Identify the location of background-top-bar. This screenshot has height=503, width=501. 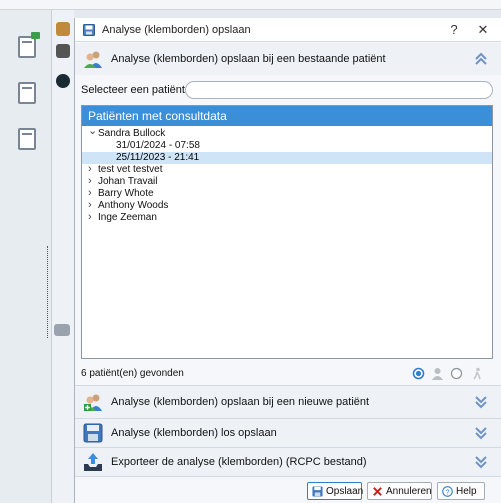
(250, 5).